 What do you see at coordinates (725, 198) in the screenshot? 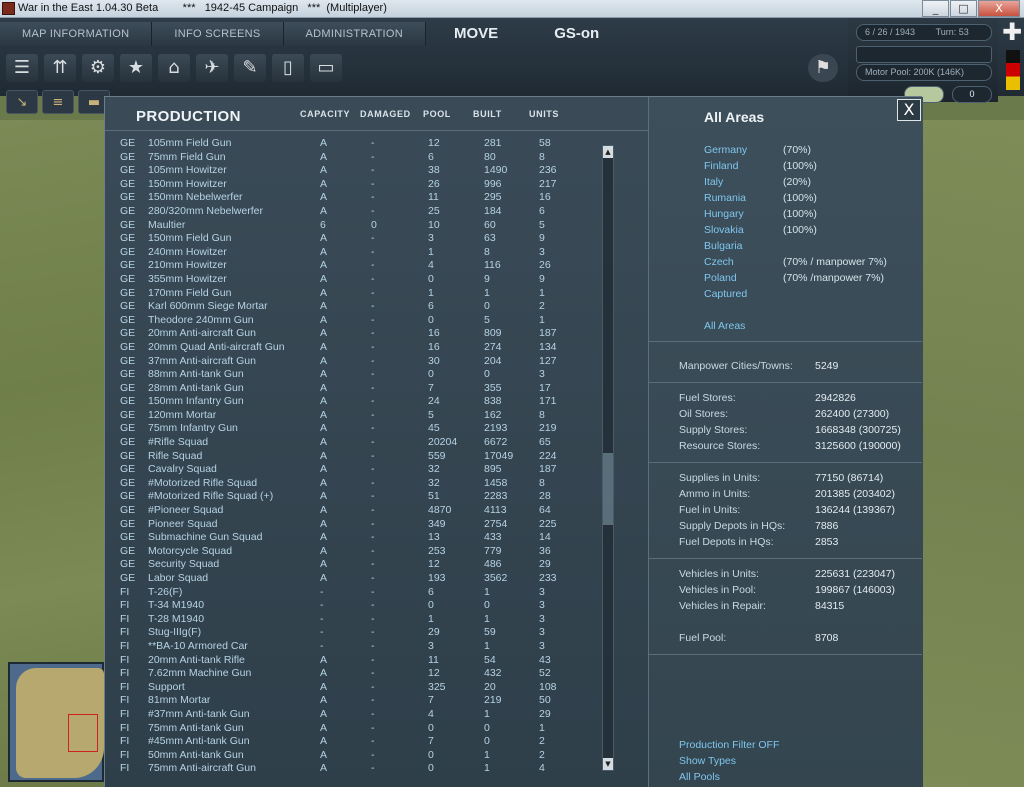
I see `area-name: Rumania` at bounding box center [725, 198].